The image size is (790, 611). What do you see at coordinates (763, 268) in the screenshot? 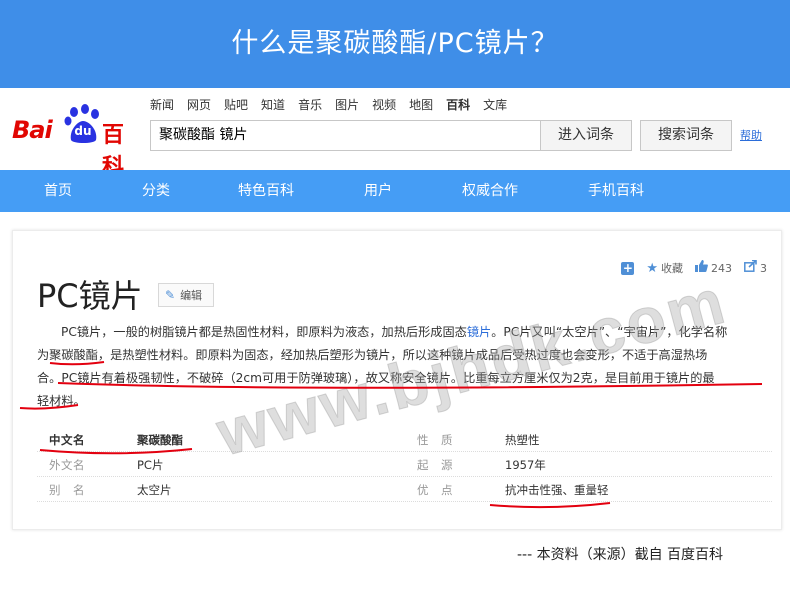
I see `share-count: 3` at bounding box center [763, 268].